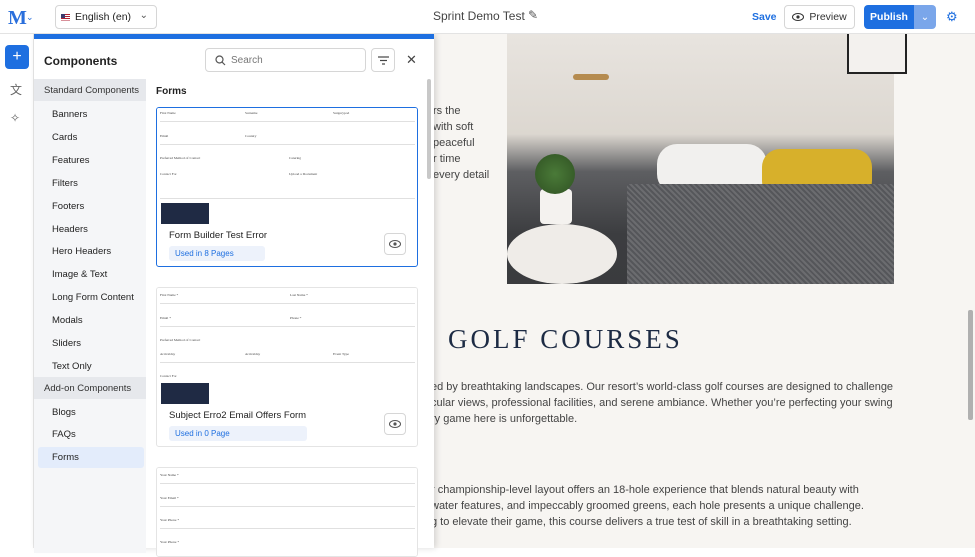 The height and width of the screenshot is (557, 975). Describe the element at coordinates (341, 354) in the screenshot. I see `mini-form-label: Event Type` at that location.